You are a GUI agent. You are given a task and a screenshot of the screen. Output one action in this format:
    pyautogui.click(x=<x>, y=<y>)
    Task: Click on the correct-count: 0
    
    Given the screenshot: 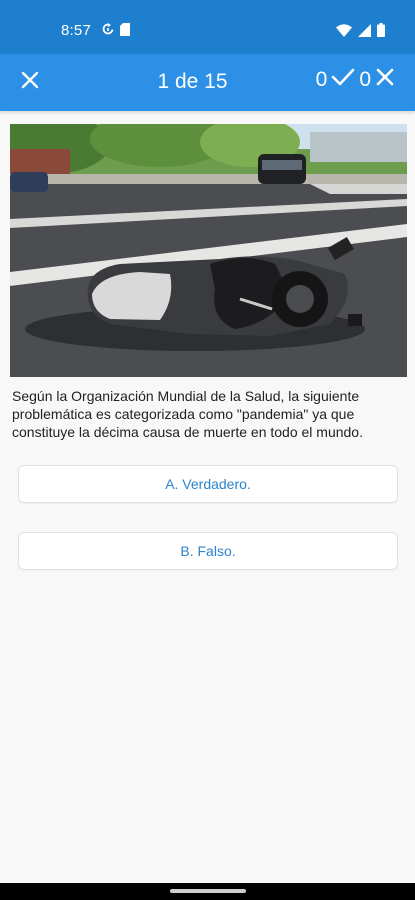 What is the action you would take?
    pyautogui.click(x=321, y=79)
    